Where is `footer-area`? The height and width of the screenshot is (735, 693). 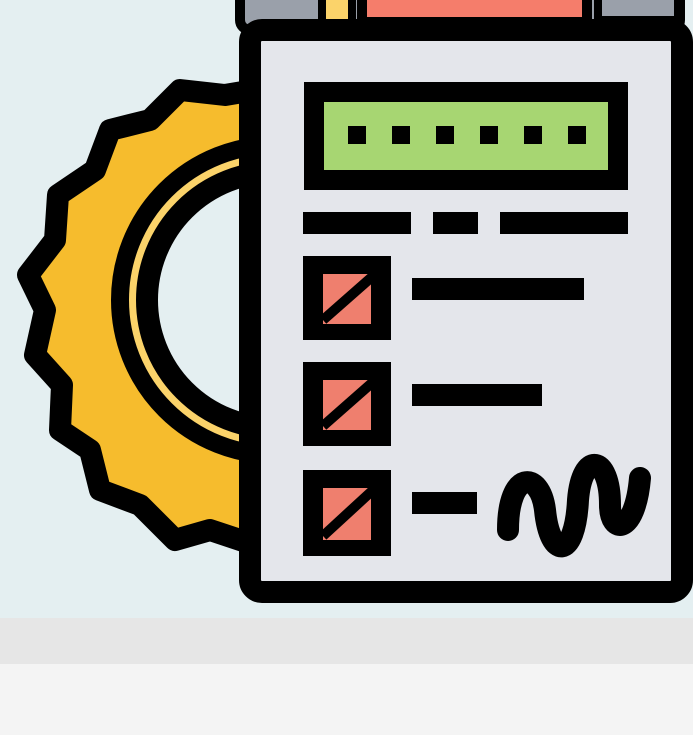 footer-area is located at coordinates (346, 699).